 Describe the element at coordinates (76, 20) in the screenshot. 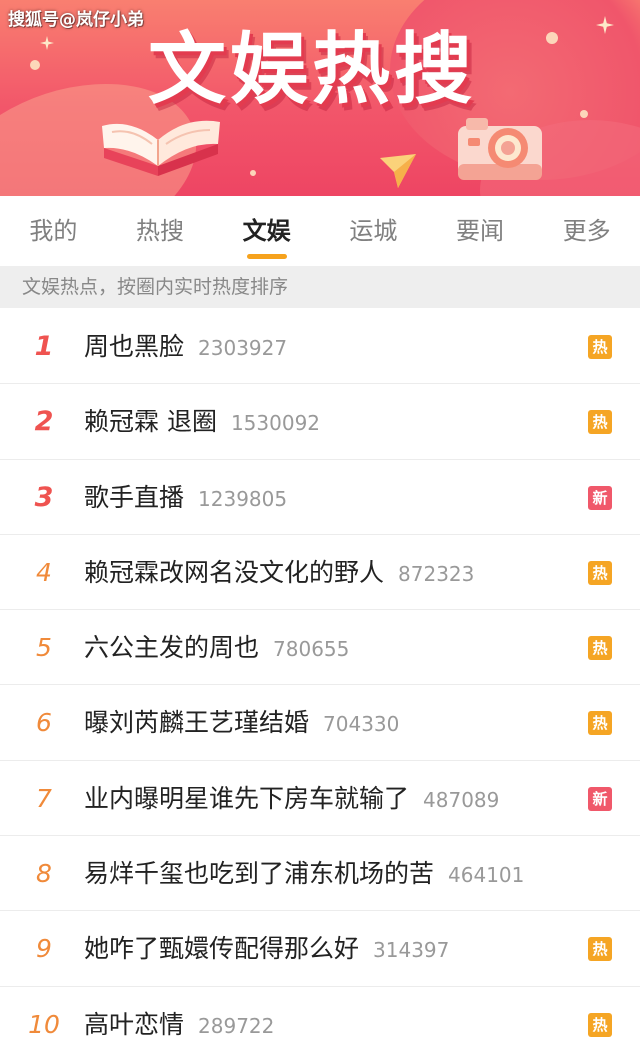

I see `watermark: 搜狐号@岚仔小弟` at that location.